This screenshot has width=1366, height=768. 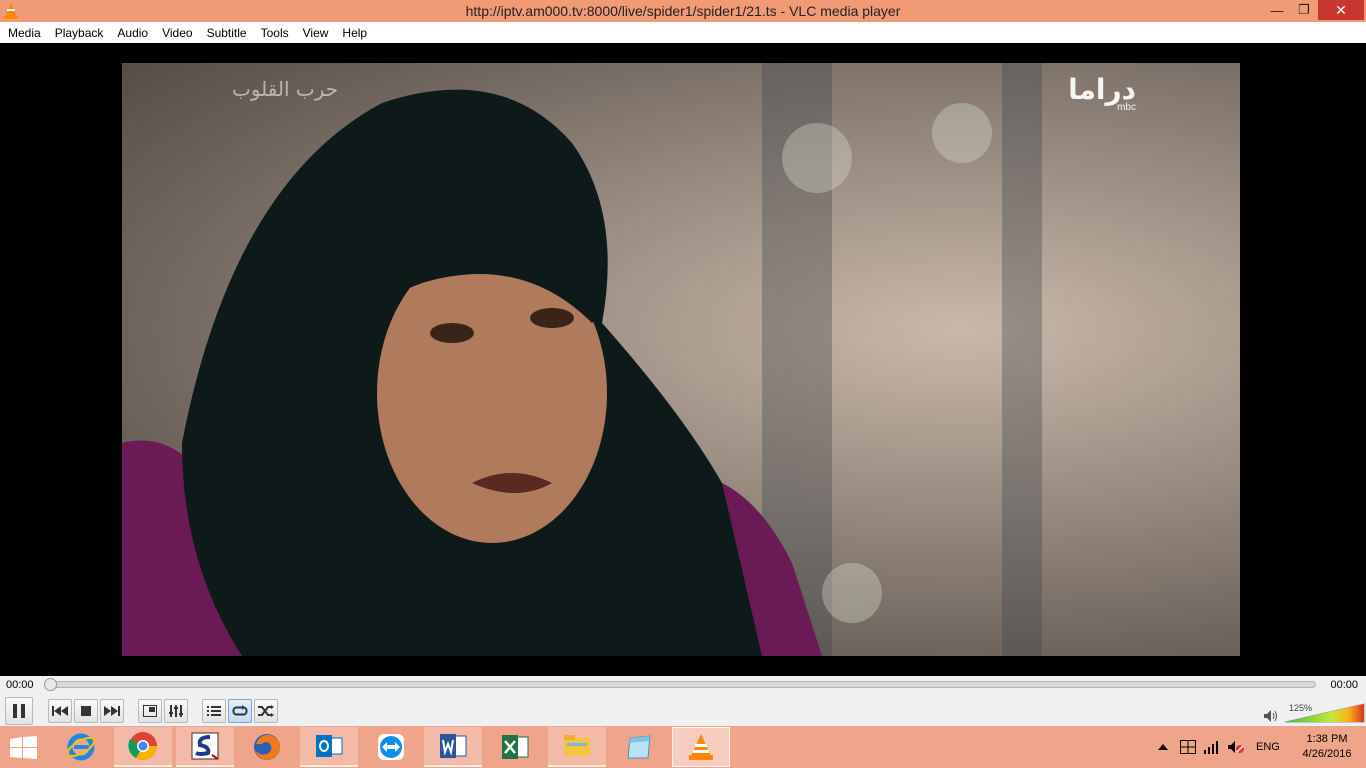 I want to click on taskbar-excel, so click(x=515, y=747).